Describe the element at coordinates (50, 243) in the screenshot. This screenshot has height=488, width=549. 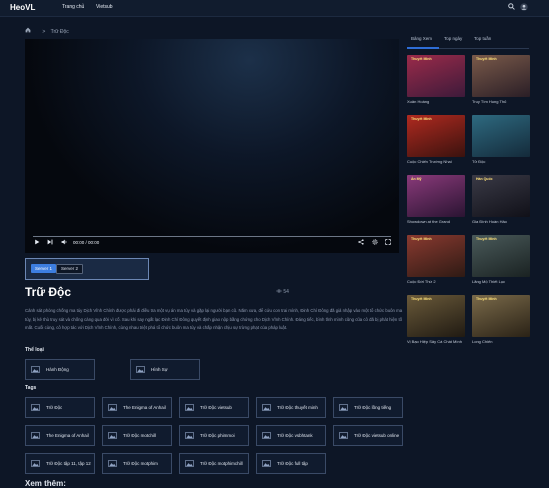
I see `skip-icon` at that location.